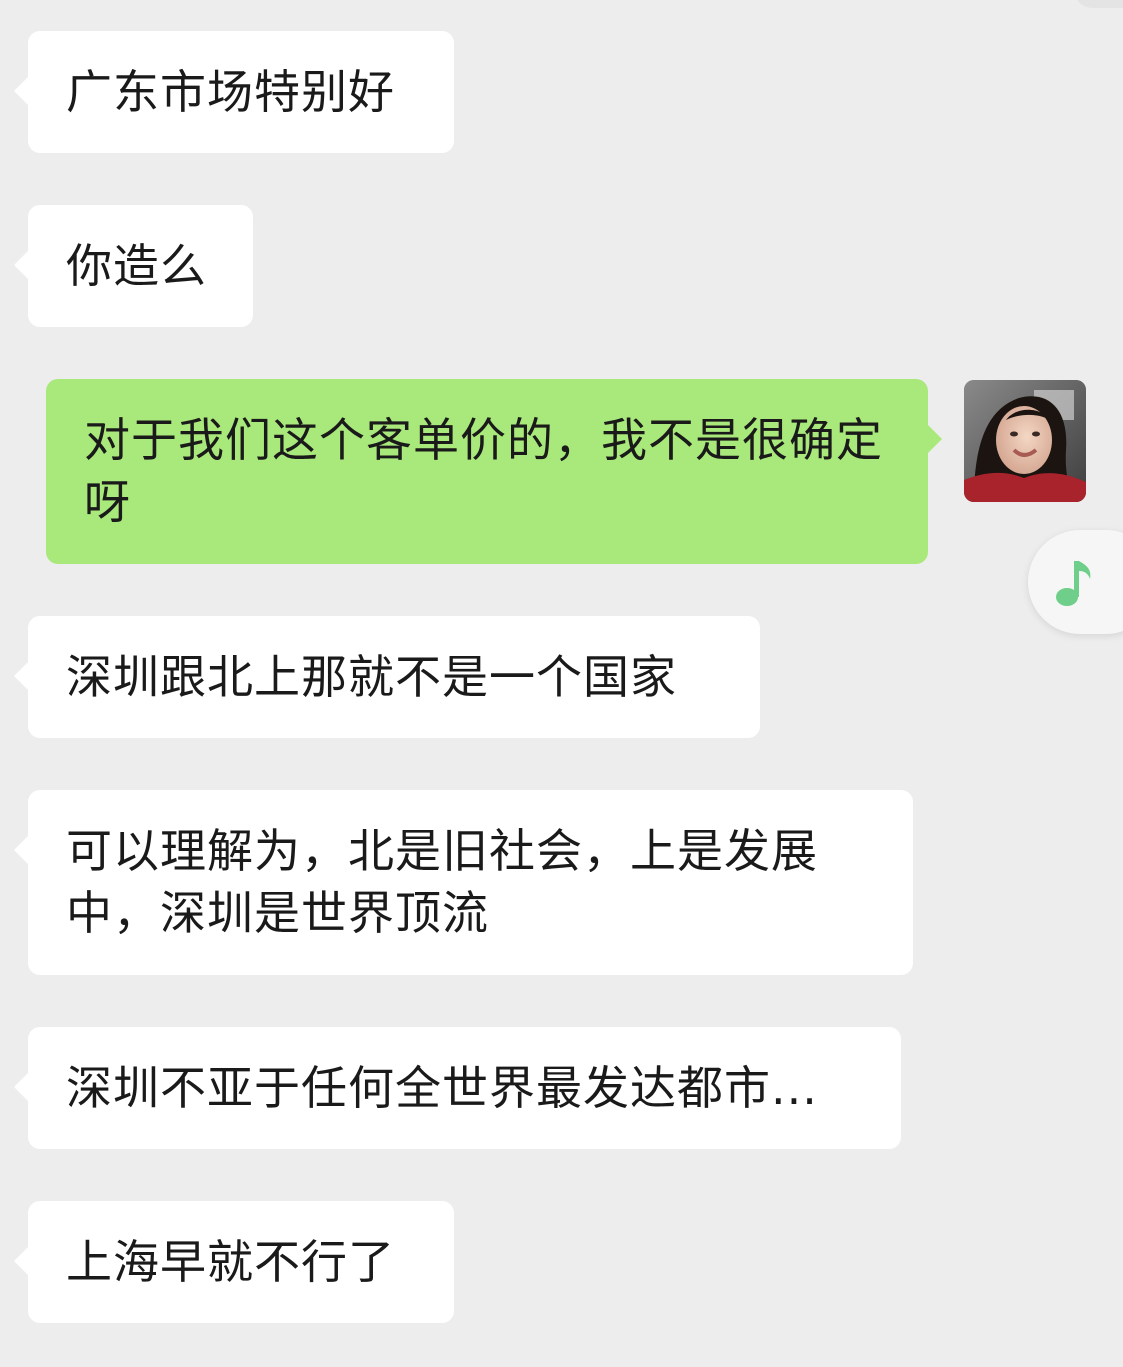 This screenshot has width=1123, height=1367. I want to click on message-bubble-incoming: 你造么, so click(133, 266).